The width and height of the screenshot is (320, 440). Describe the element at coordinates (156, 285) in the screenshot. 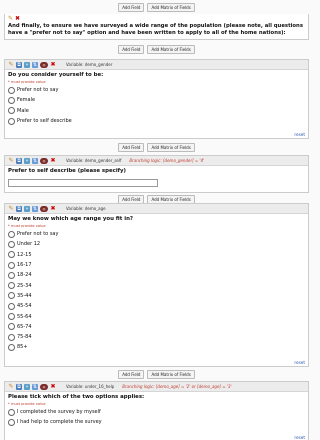

I see `radio-option: 25-34` at that location.